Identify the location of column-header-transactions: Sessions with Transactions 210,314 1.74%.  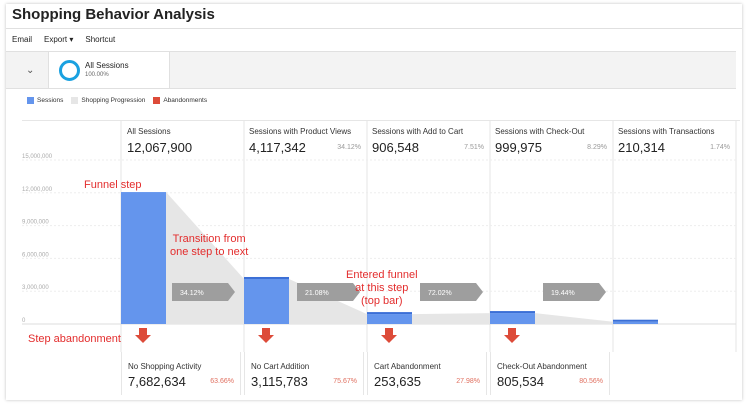
(677, 141).